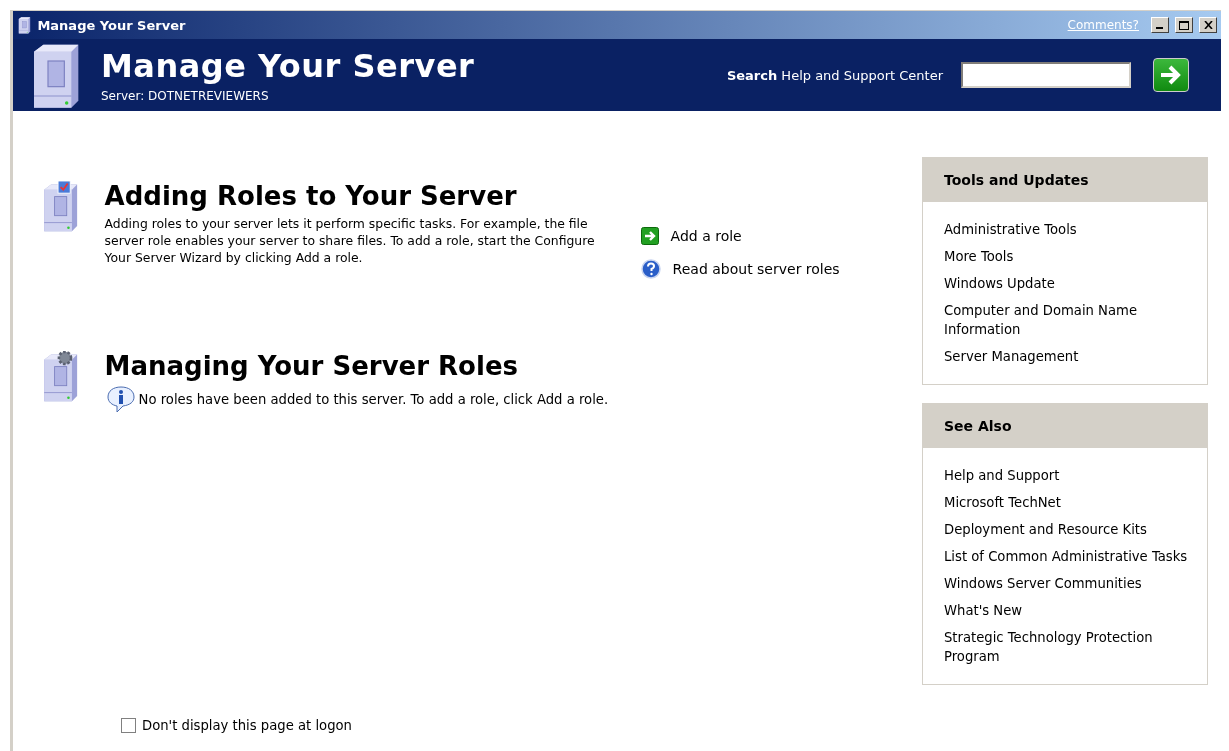 Image resolution: width=1229 pixels, height=751 pixels. I want to click on panel-link: What's New, so click(1070, 610).